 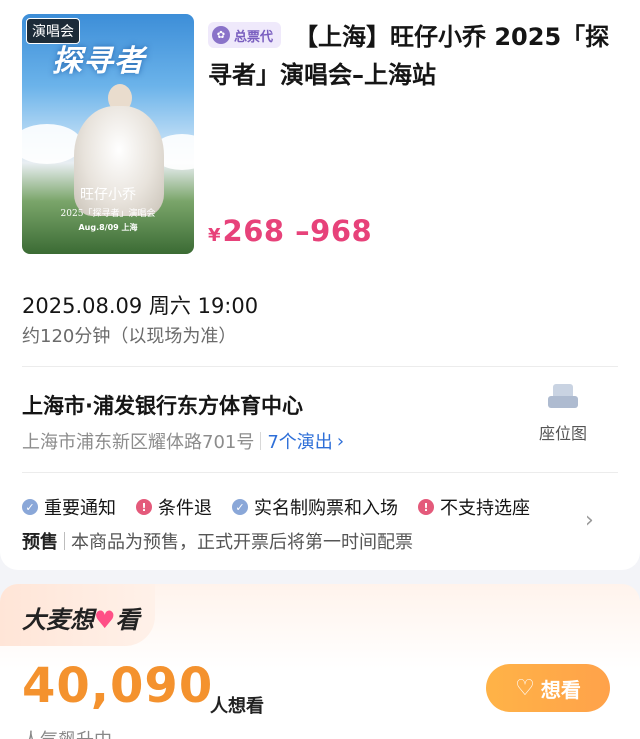 I want to click on want-to-see-button: ♡ 想看, so click(x=548, y=688).